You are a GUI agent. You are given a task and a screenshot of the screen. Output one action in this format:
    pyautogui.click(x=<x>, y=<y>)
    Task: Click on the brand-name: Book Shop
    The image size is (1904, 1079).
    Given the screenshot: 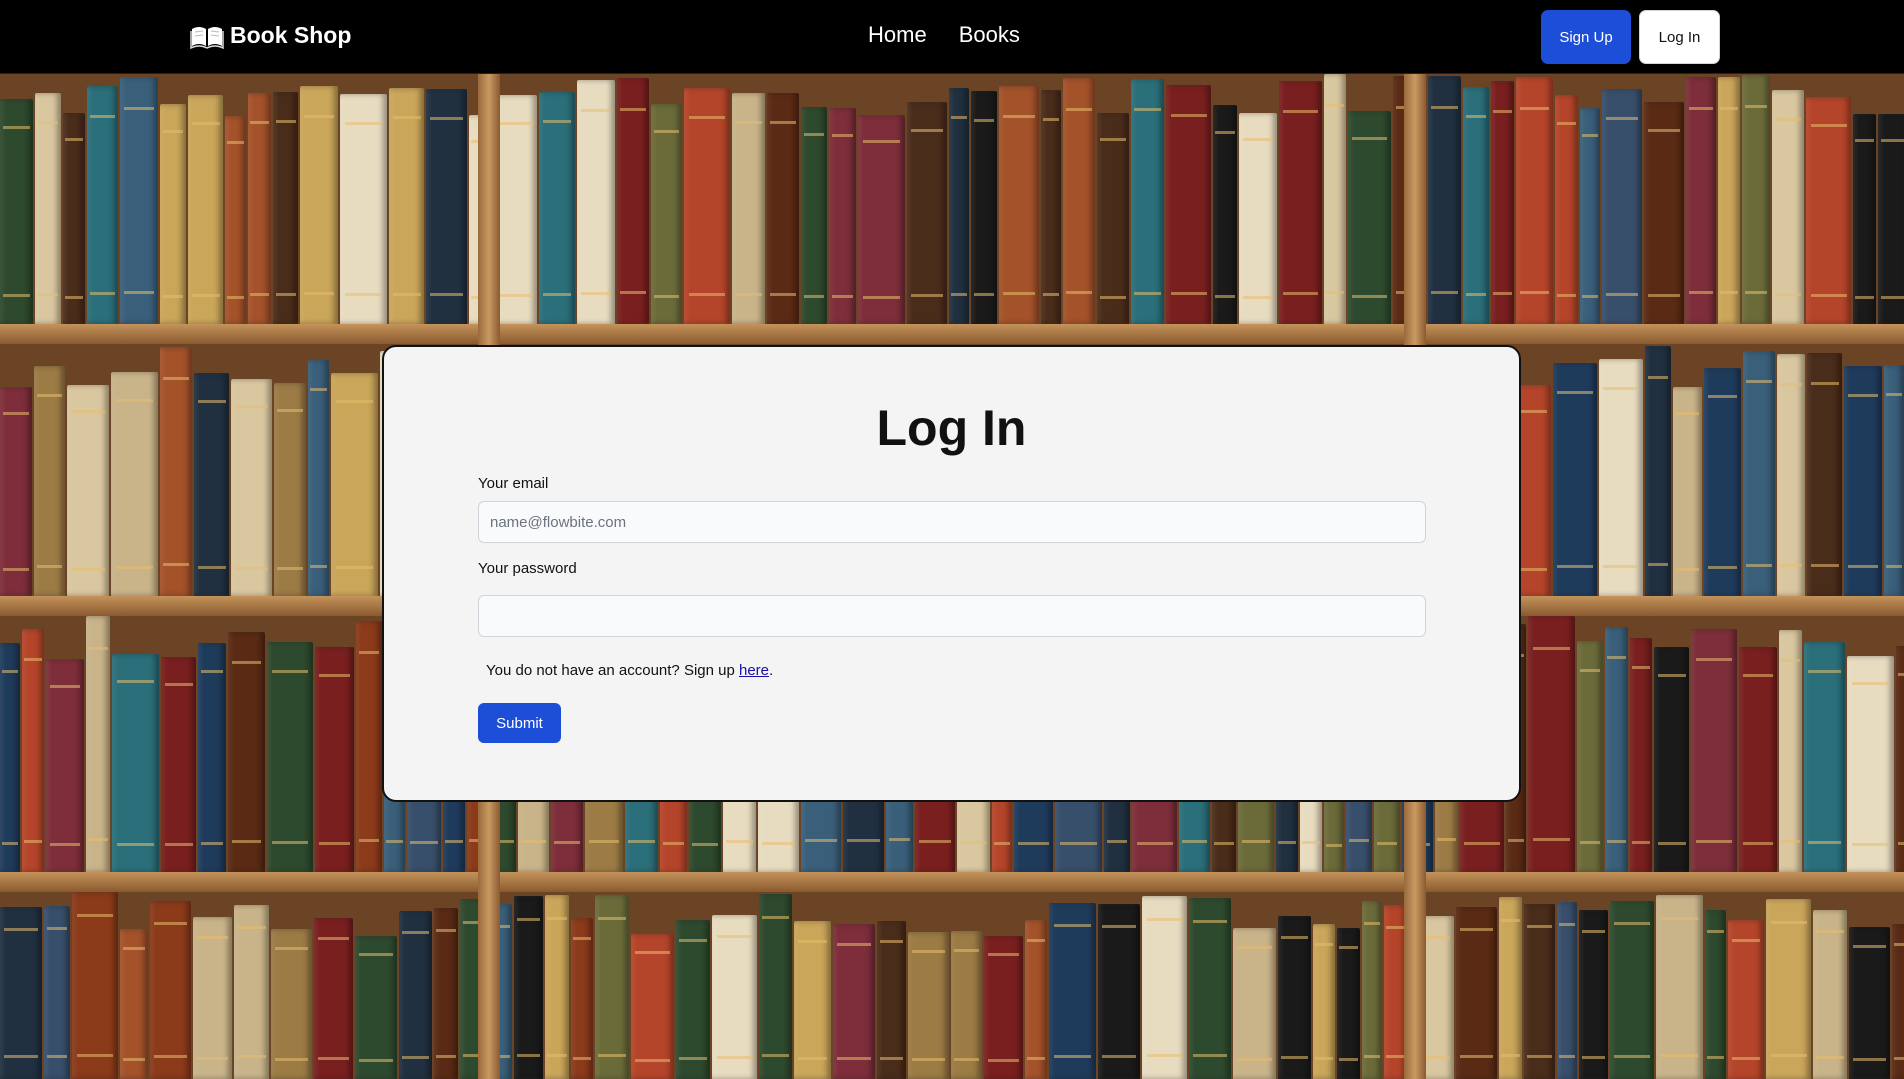 What is the action you would take?
    pyautogui.click(x=291, y=35)
    